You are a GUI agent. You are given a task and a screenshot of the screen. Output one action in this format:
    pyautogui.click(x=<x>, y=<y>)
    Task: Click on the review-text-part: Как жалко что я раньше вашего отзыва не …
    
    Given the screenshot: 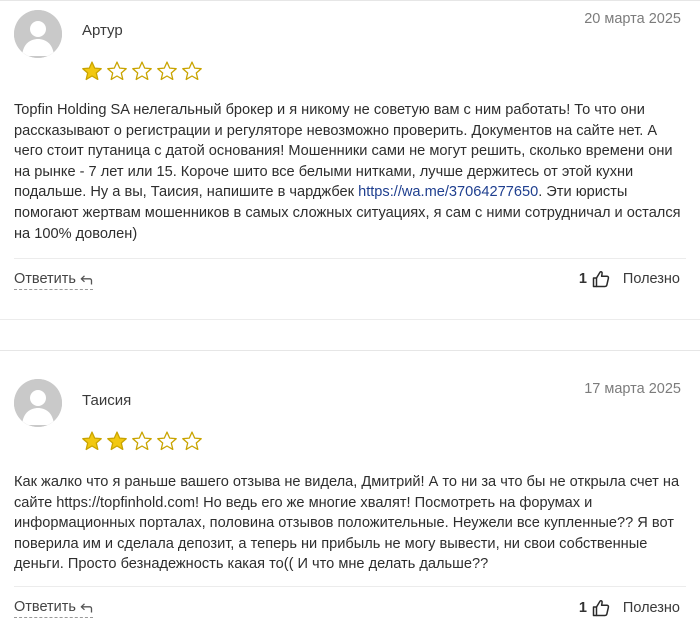 What is the action you would take?
    pyautogui.click(x=347, y=523)
    